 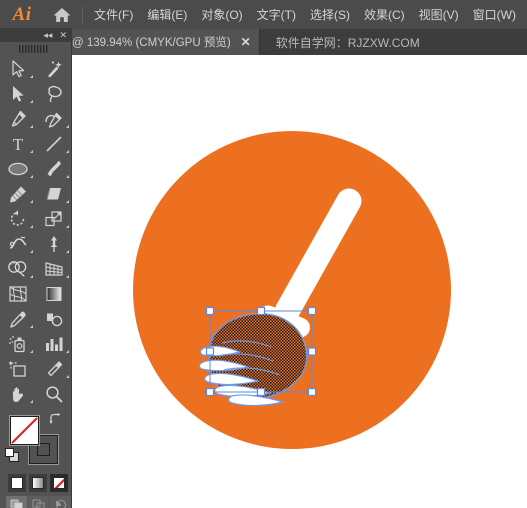 What do you see at coordinates (54, 318) in the screenshot?
I see `blend-tool` at bounding box center [54, 318].